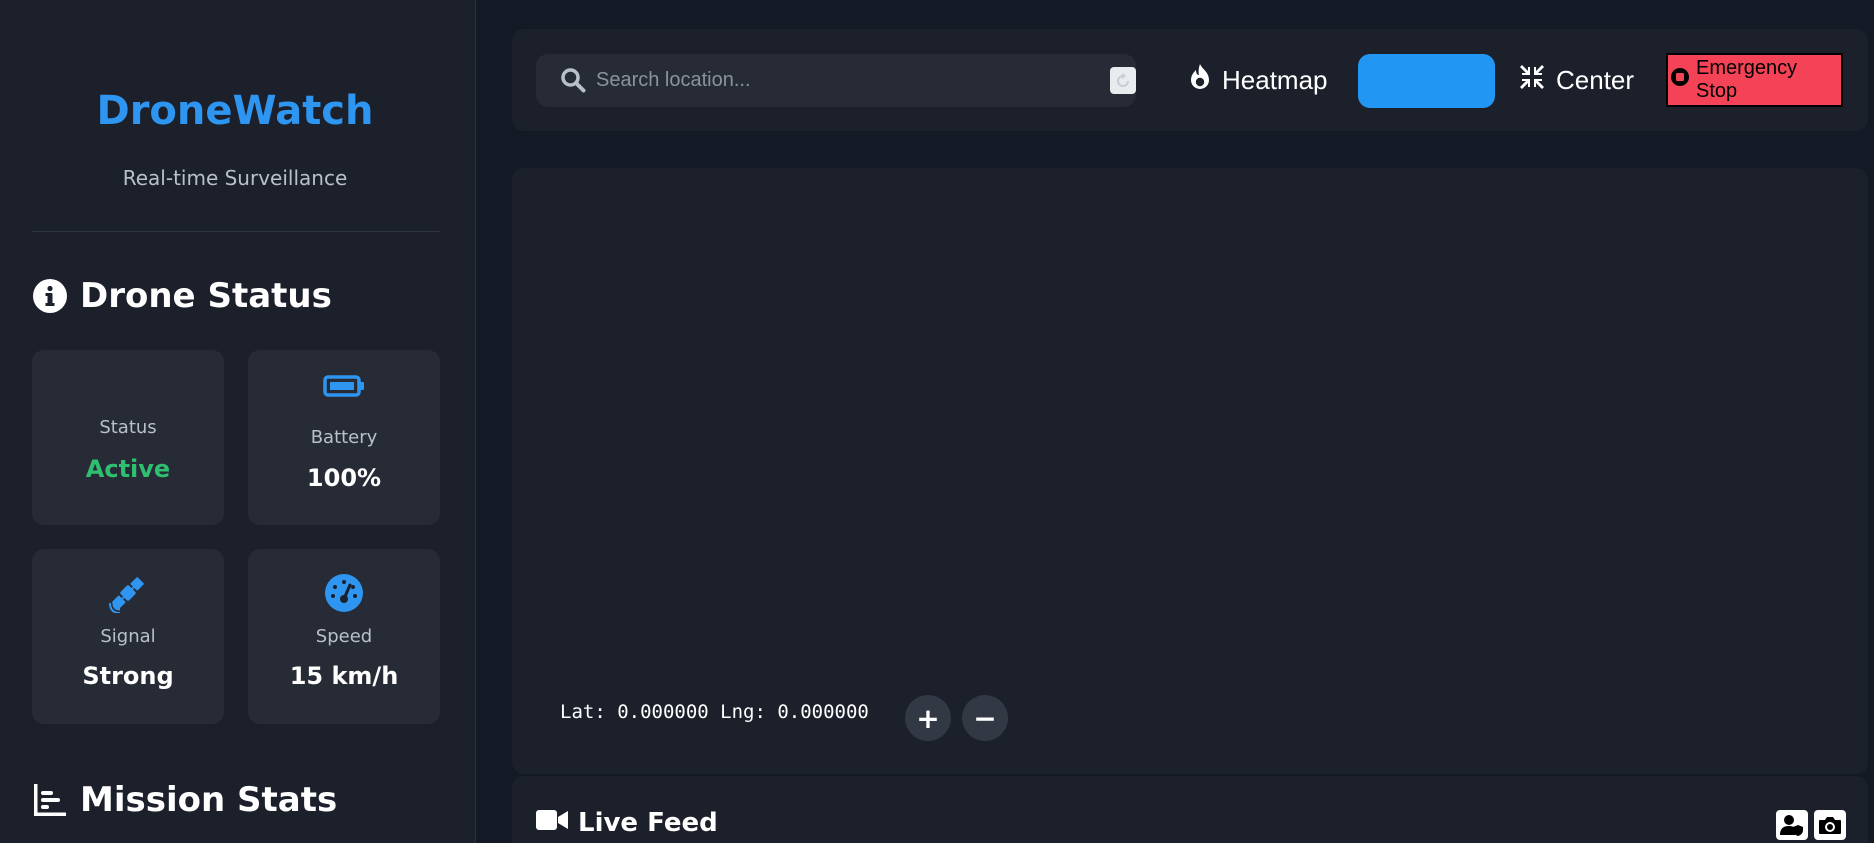 Image resolution: width=1874 pixels, height=843 pixels. What do you see at coordinates (1275, 80) in the screenshot?
I see `heatmap-label: Heatmap` at bounding box center [1275, 80].